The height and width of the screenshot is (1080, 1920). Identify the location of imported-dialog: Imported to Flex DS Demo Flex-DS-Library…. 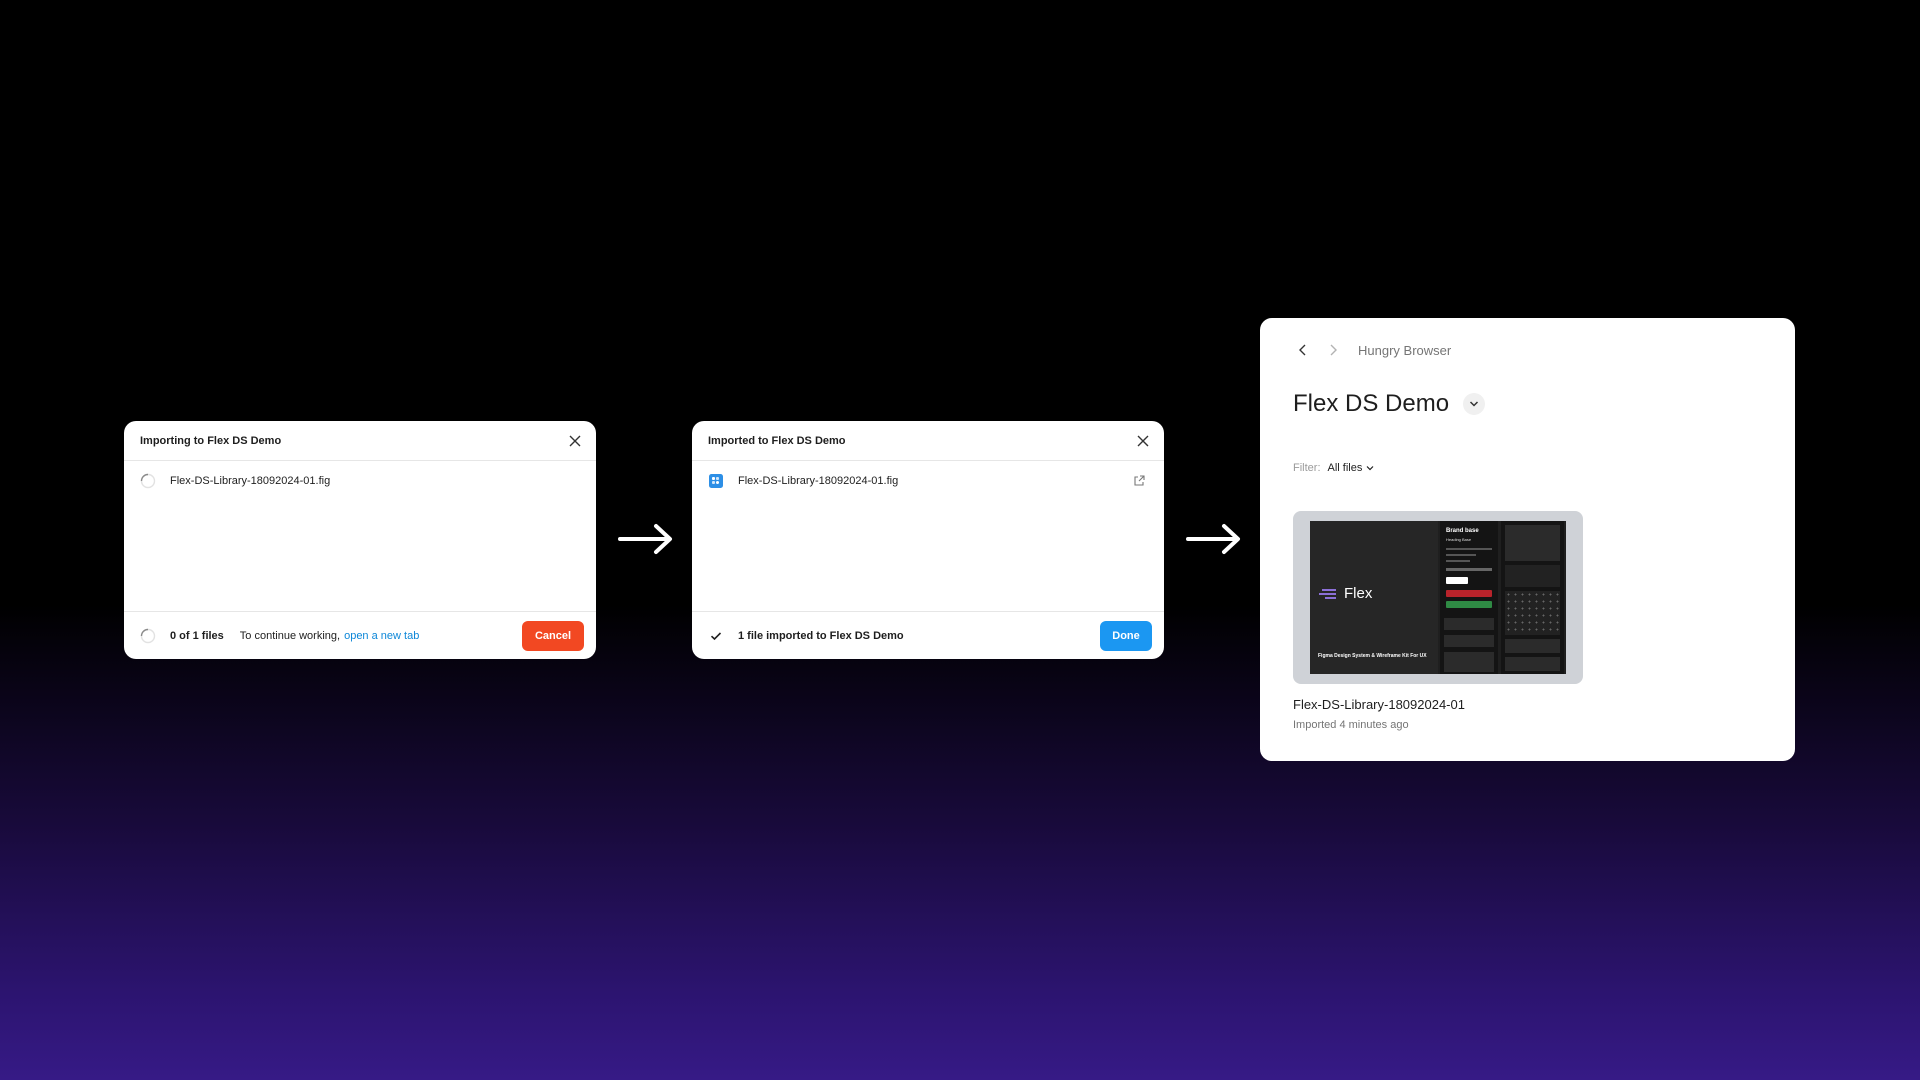
(928, 540).